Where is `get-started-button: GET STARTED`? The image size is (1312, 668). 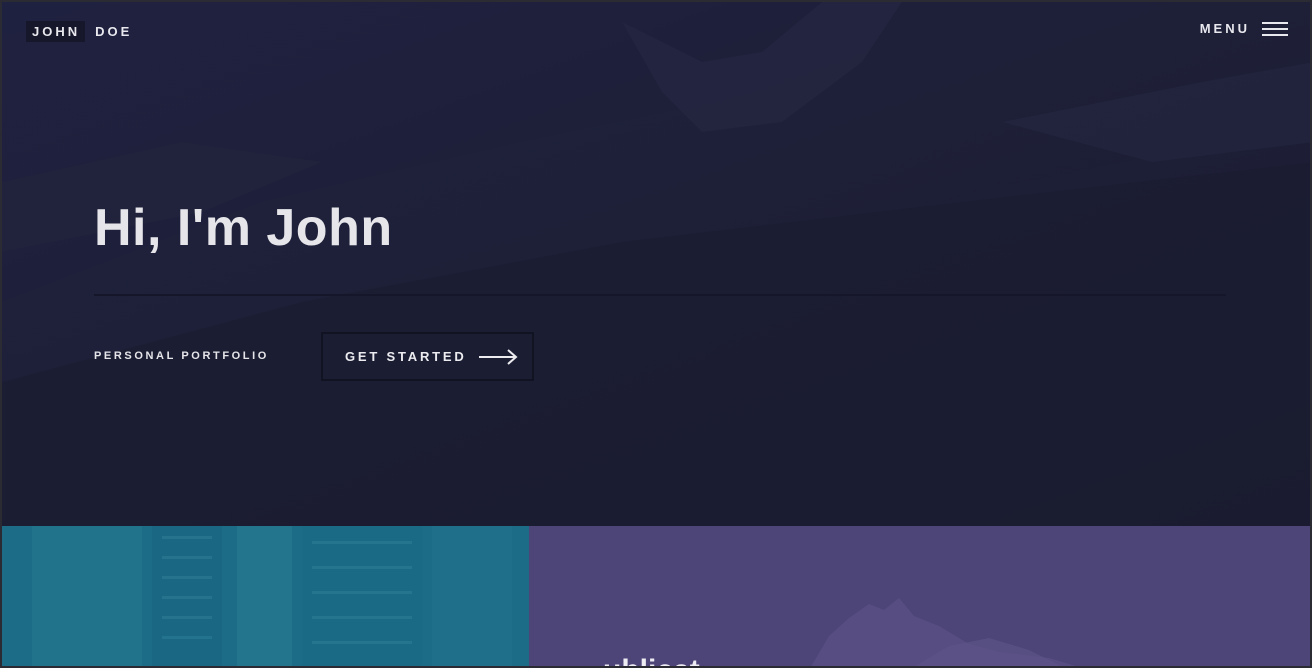
get-started-button: GET STARTED is located at coordinates (427, 356).